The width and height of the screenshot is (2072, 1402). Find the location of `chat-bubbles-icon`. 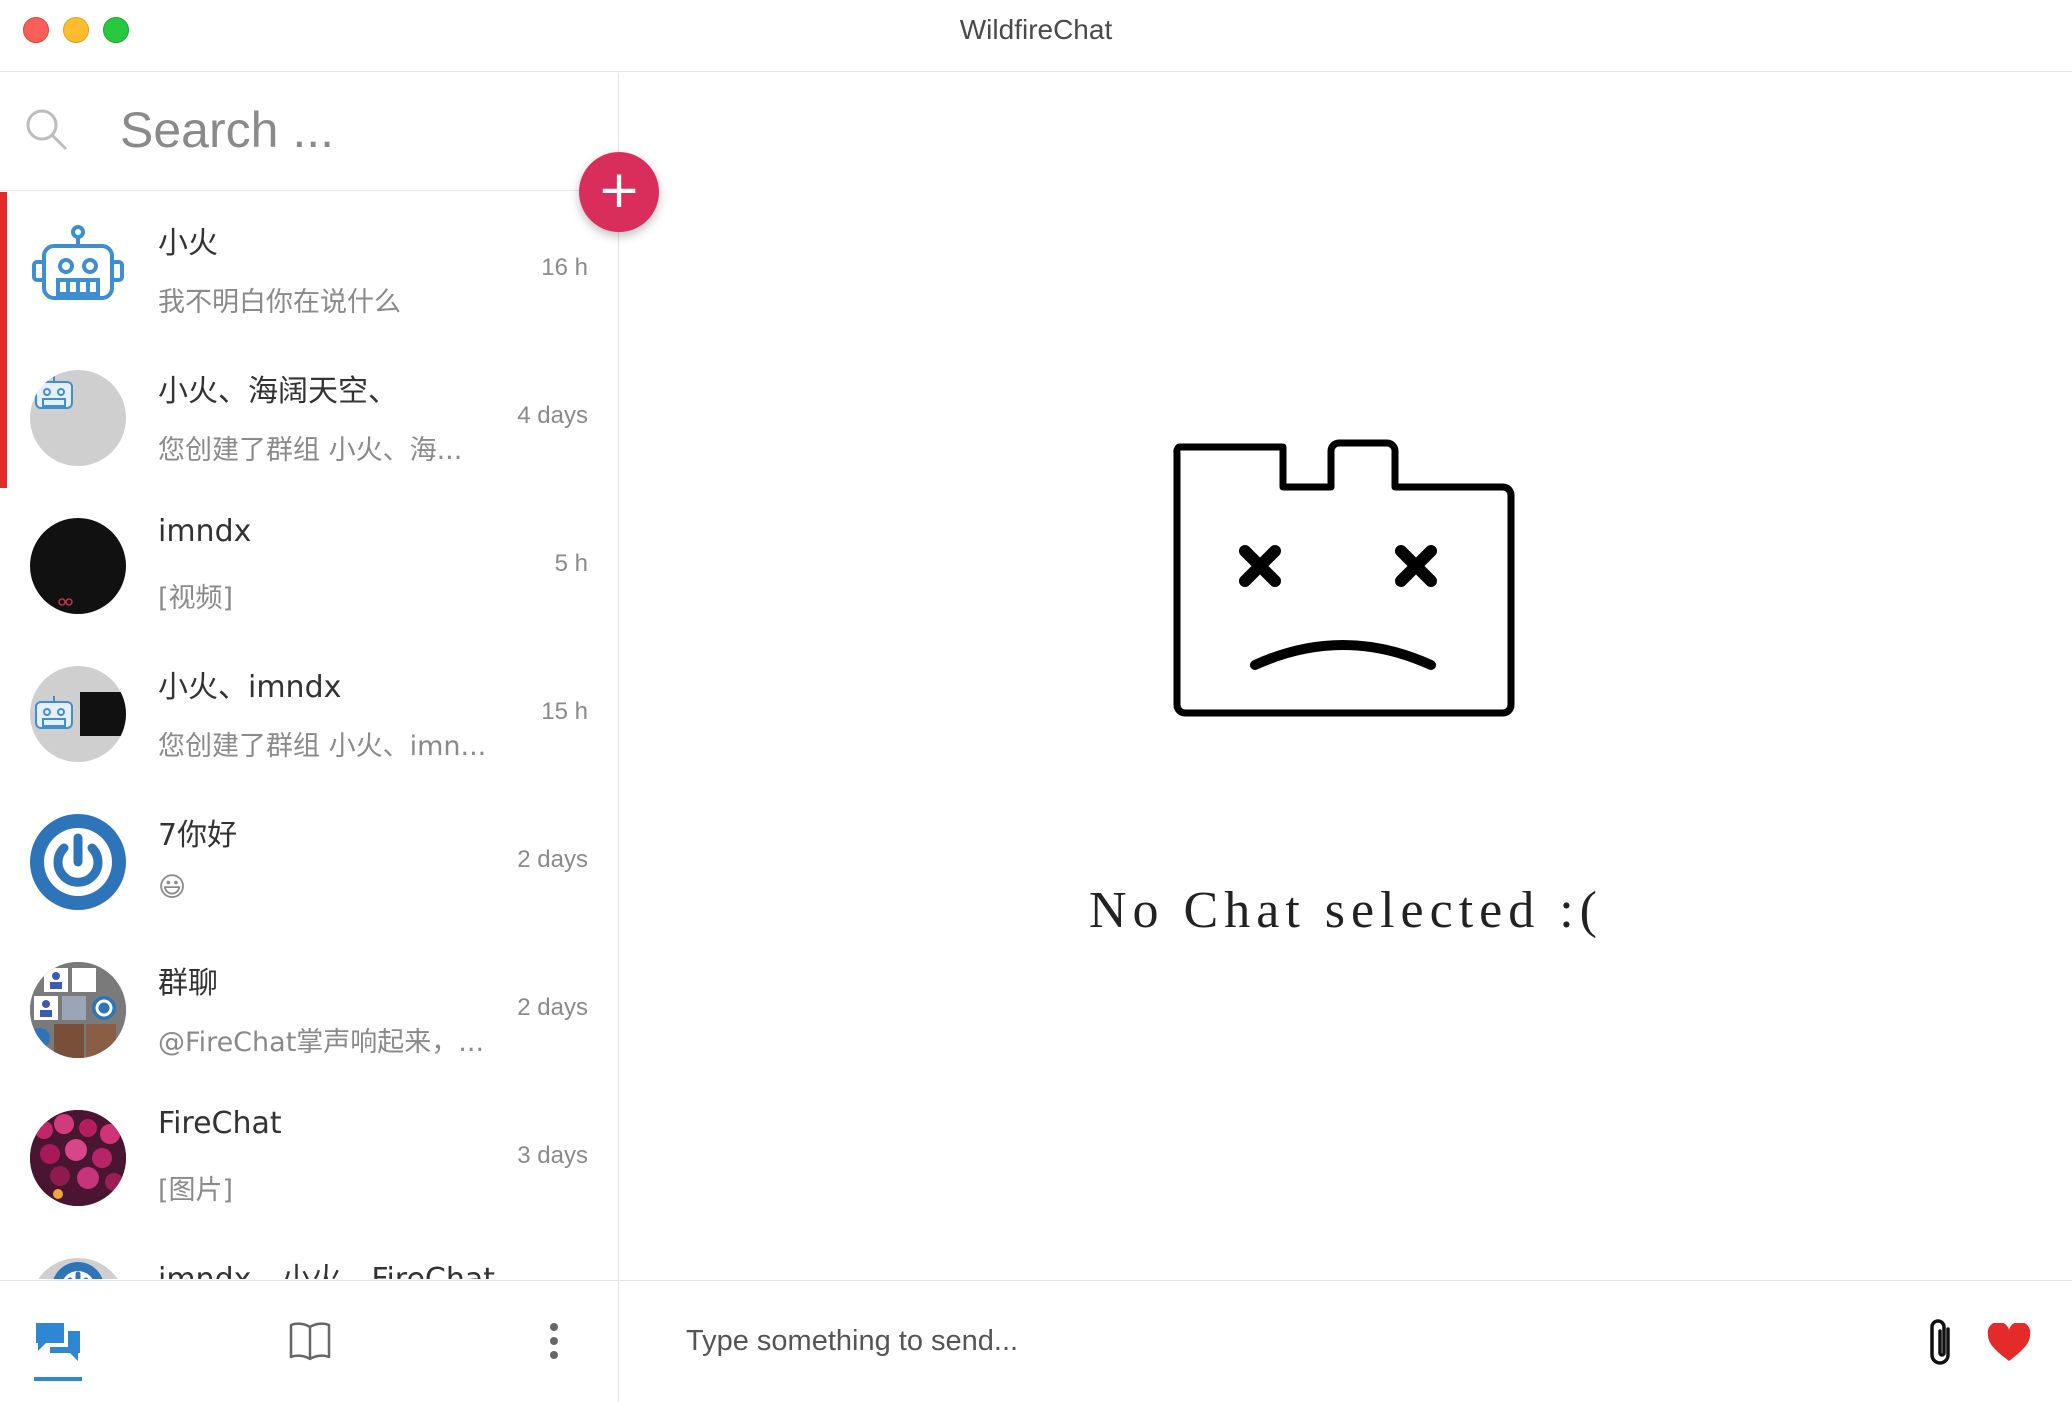

chat-bubbles-icon is located at coordinates (58, 1342).